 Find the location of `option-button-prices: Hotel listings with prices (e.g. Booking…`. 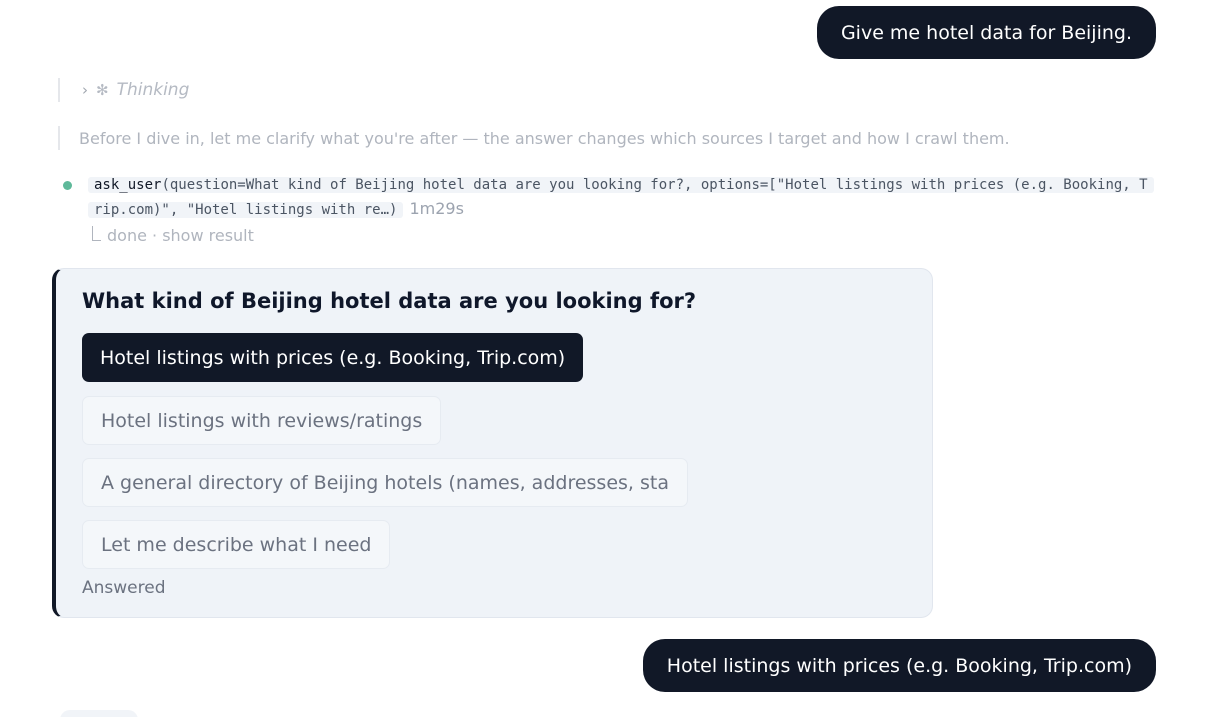

option-button-prices: Hotel listings with prices (e.g. Booking… is located at coordinates (333, 357).